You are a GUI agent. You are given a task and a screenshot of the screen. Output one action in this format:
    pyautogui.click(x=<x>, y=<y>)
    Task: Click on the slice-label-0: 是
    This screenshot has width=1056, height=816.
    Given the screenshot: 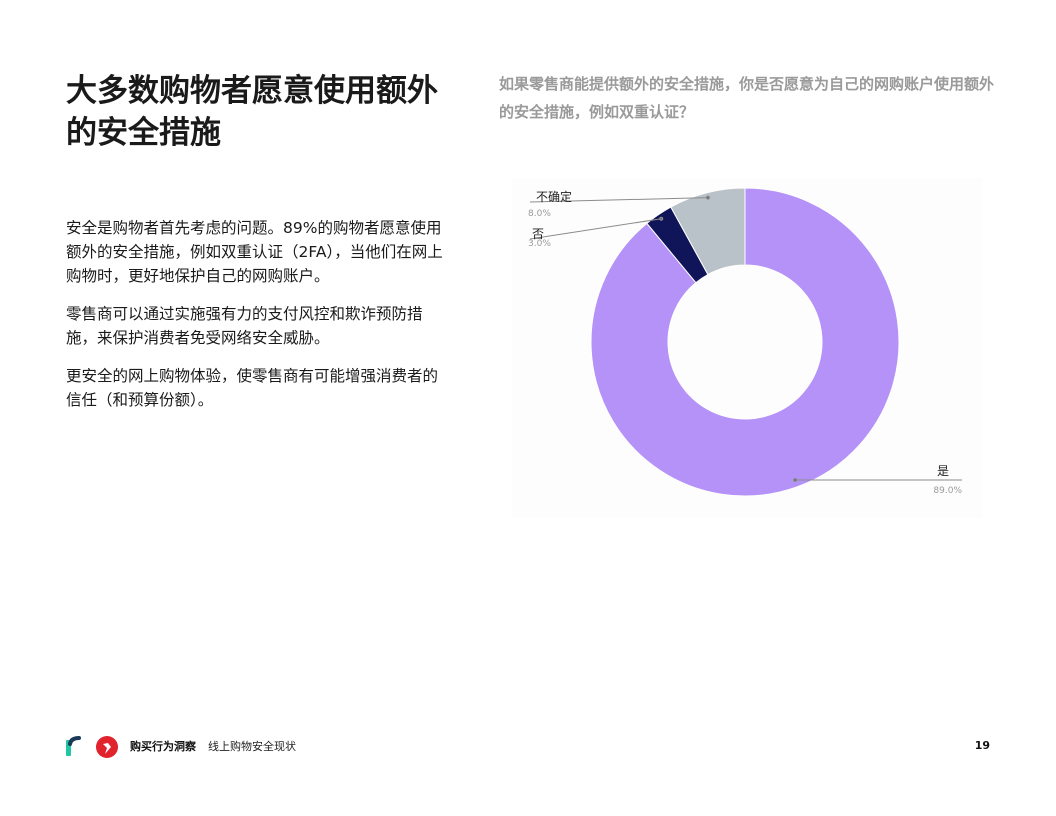 What is the action you would take?
    pyautogui.click(x=943, y=471)
    